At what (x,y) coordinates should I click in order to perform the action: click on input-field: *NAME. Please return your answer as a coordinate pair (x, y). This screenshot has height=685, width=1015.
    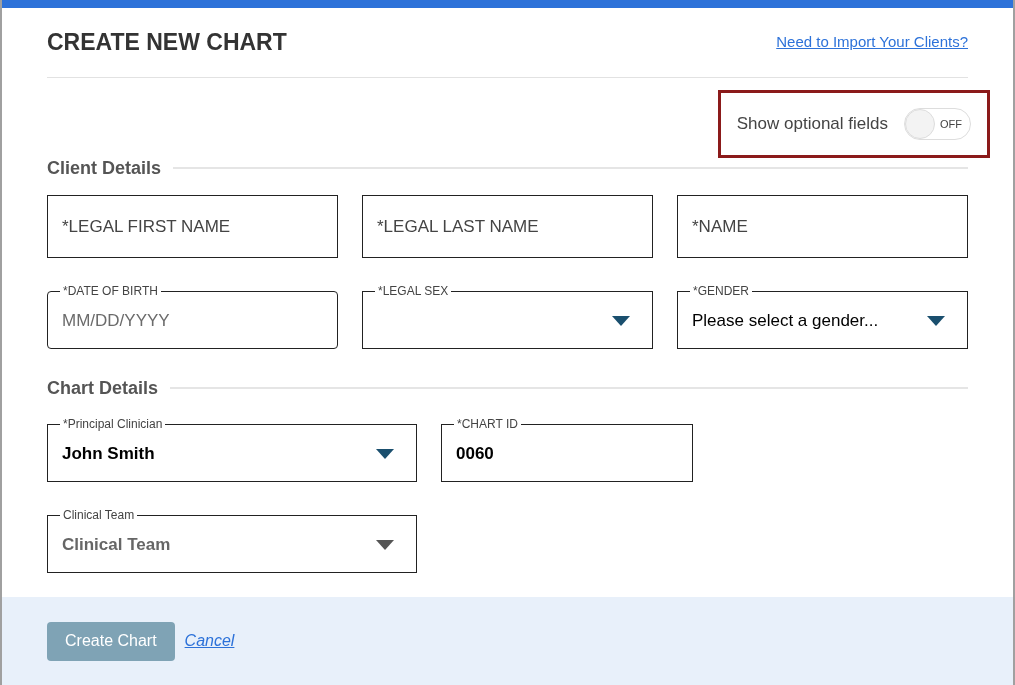
    Looking at the image, I should click on (822, 226).